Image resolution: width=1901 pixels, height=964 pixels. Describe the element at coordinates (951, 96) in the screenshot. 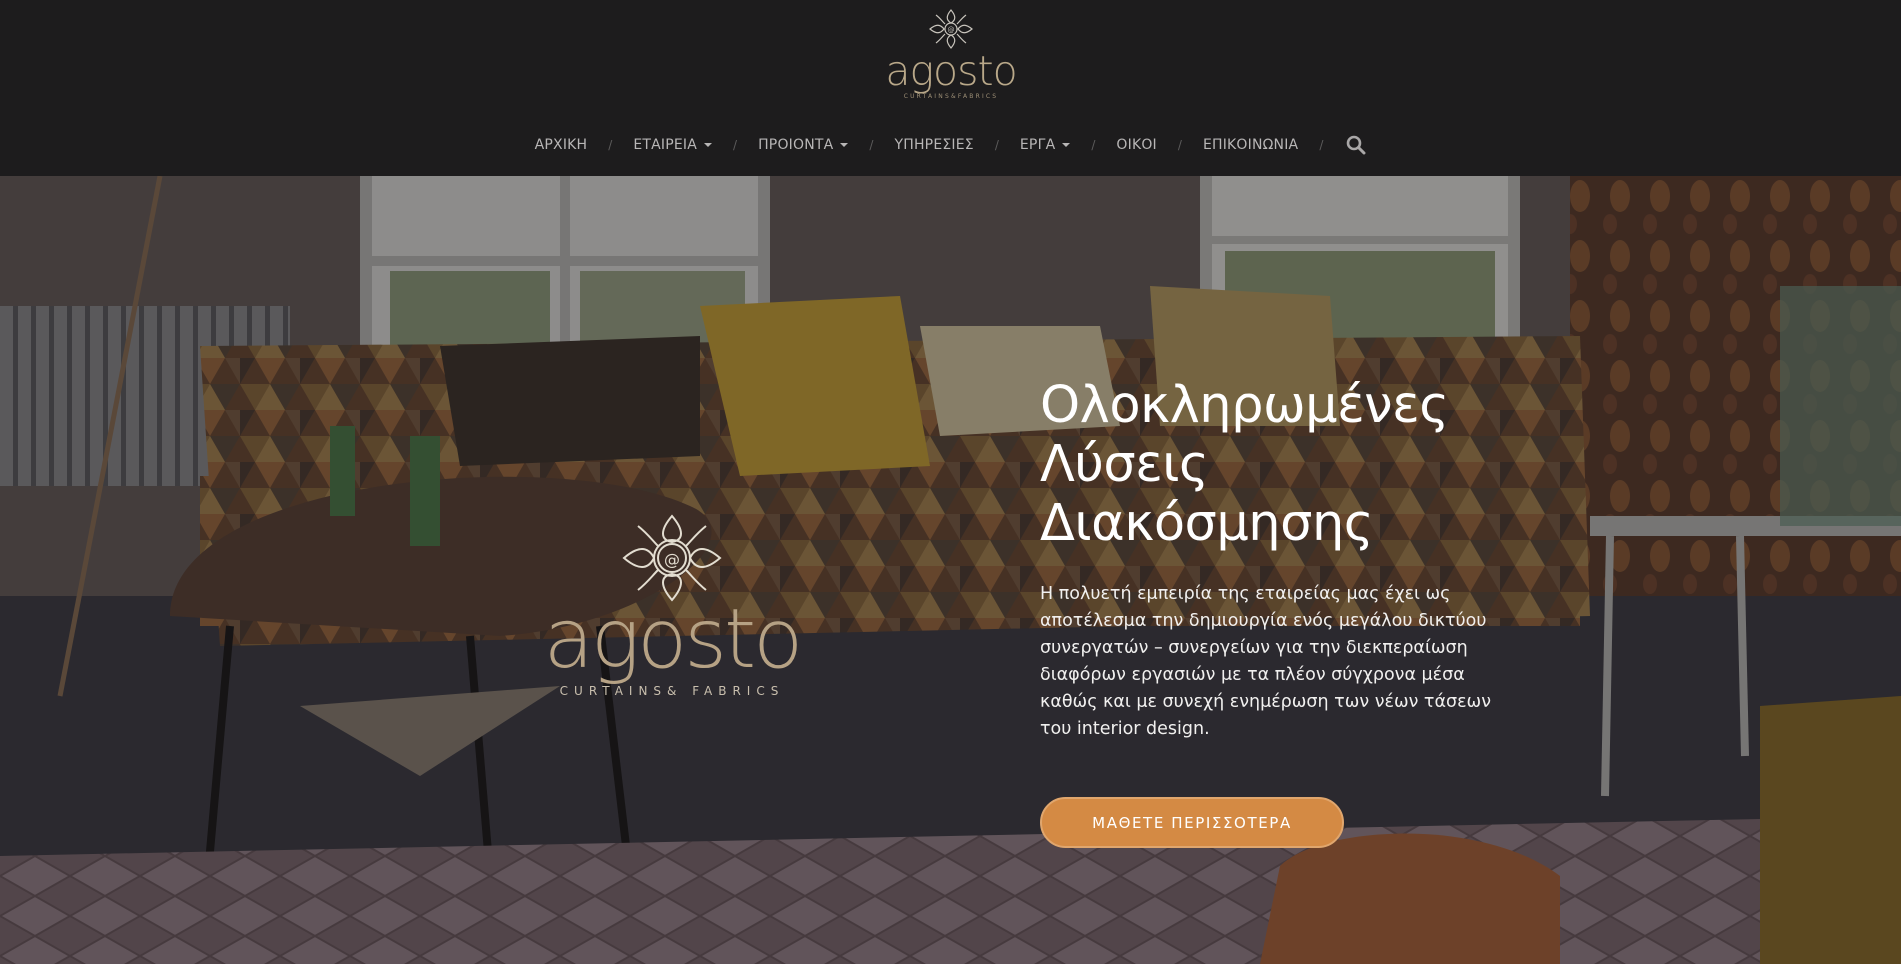

I see `logo-tagline: CURTAINS&FABRICS` at that location.